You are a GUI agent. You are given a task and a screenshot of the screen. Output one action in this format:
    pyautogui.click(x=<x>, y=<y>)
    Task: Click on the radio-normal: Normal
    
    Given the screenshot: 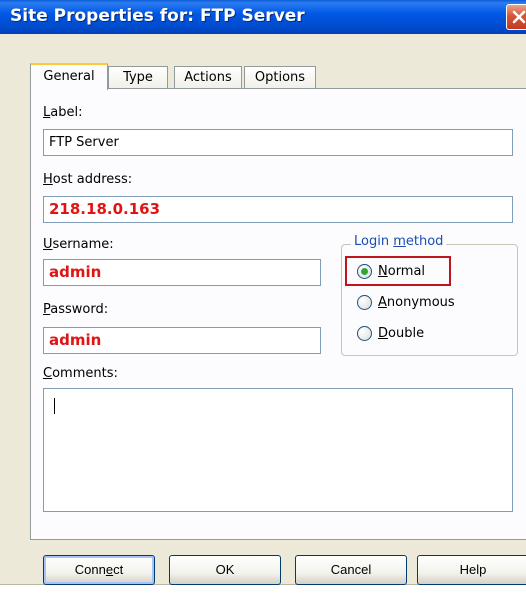 What is the action you would take?
    pyautogui.click(x=402, y=272)
    